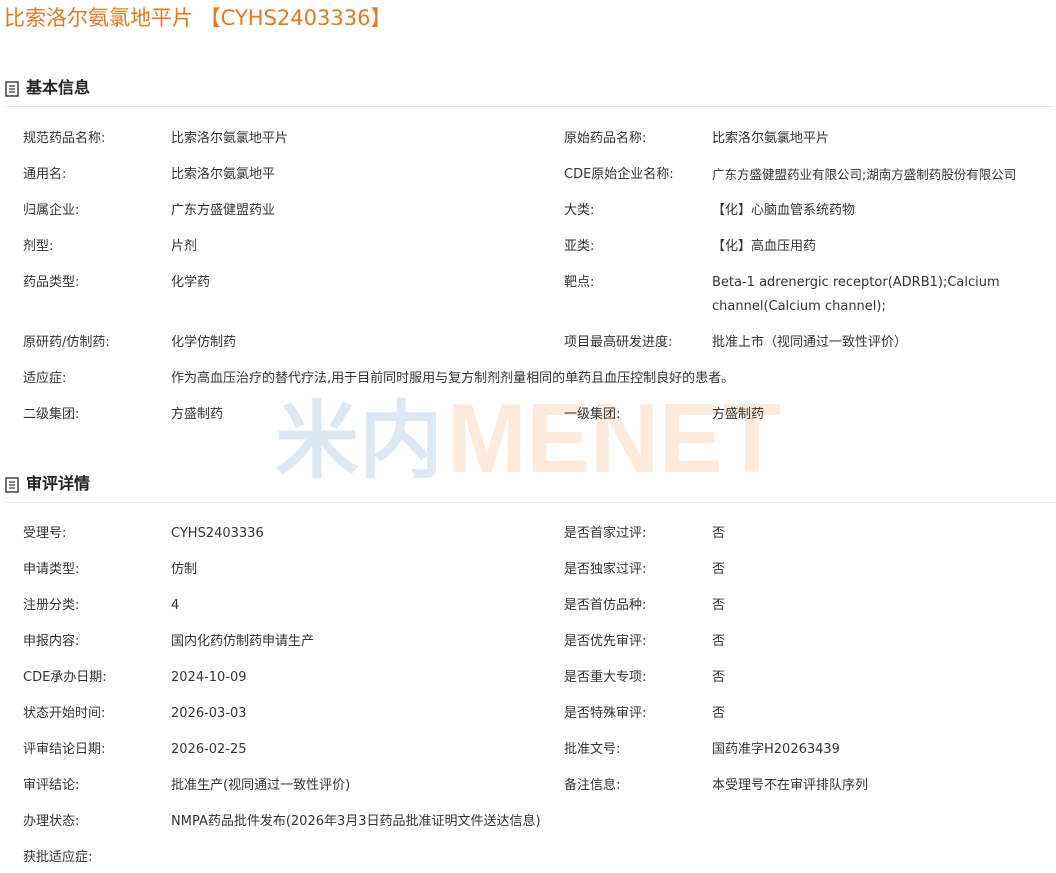  I want to click on info-row: 状态开始时间: 2026-03-03 是否特殊审评: 否, so click(528, 714).